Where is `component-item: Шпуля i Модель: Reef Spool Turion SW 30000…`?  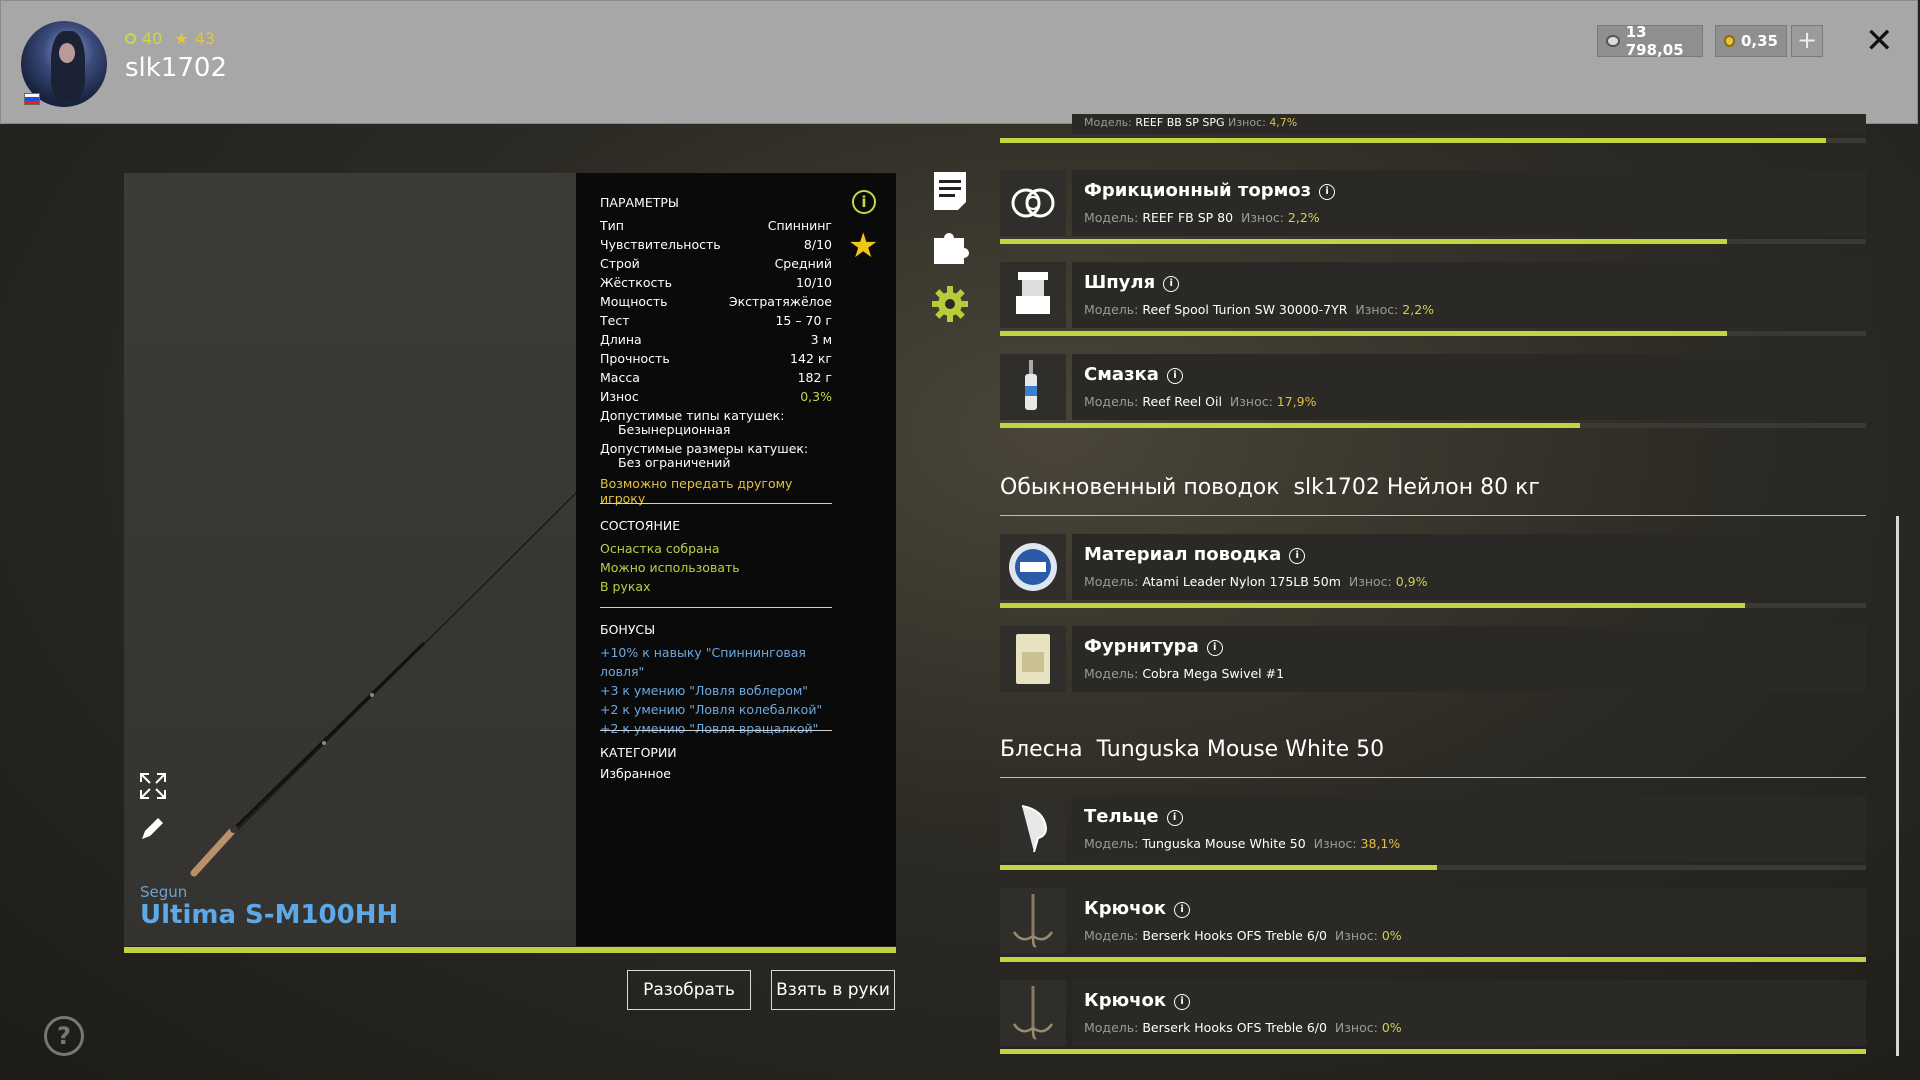
component-item: Шпуля i Модель: Reef Spool Turion SW 30000… is located at coordinates (1433, 300).